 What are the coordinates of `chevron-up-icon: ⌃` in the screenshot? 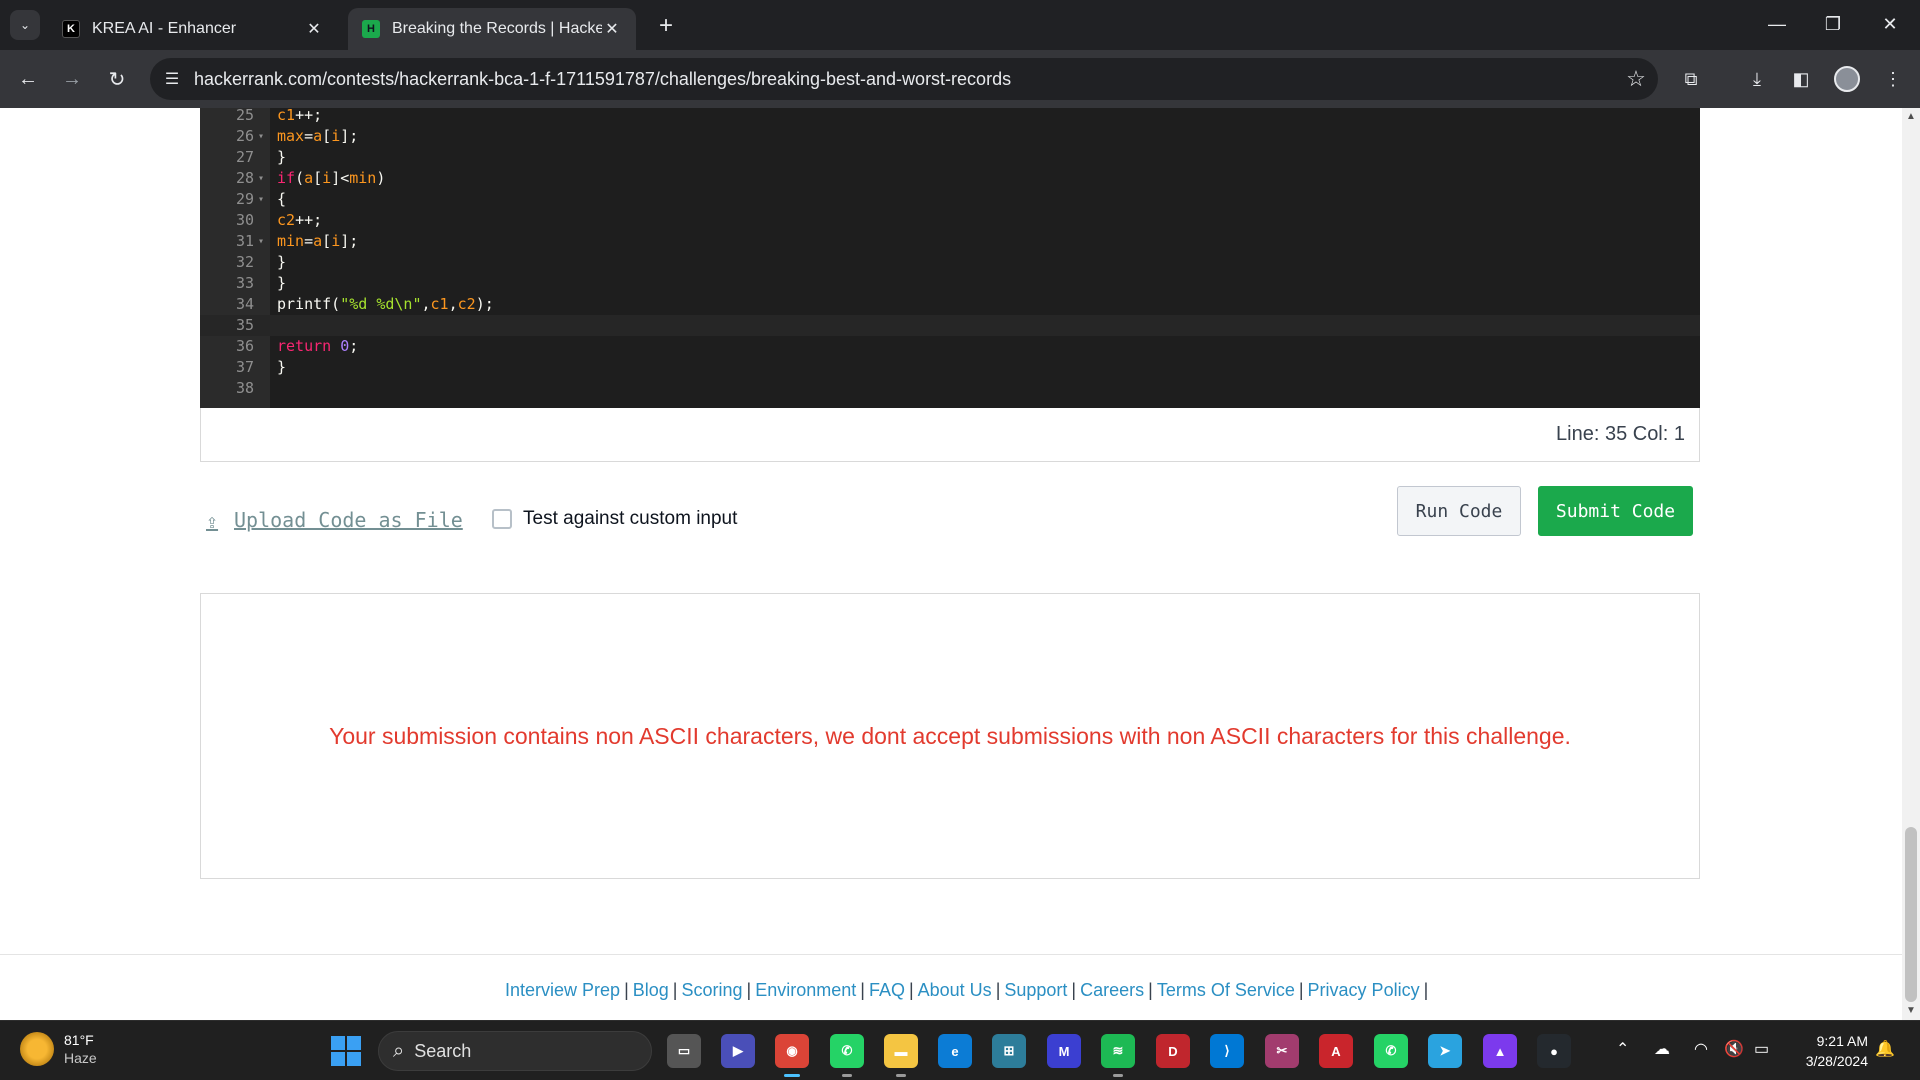 It's located at (1622, 1049).